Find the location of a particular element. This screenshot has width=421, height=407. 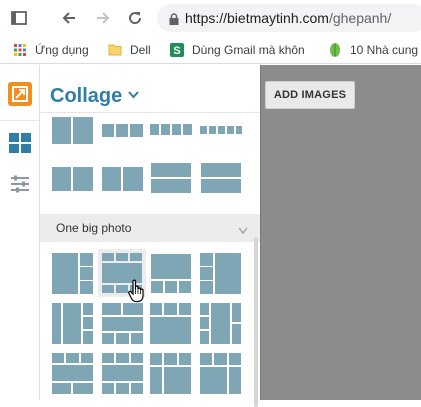

section-label: One big photo is located at coordinates (94, 228).